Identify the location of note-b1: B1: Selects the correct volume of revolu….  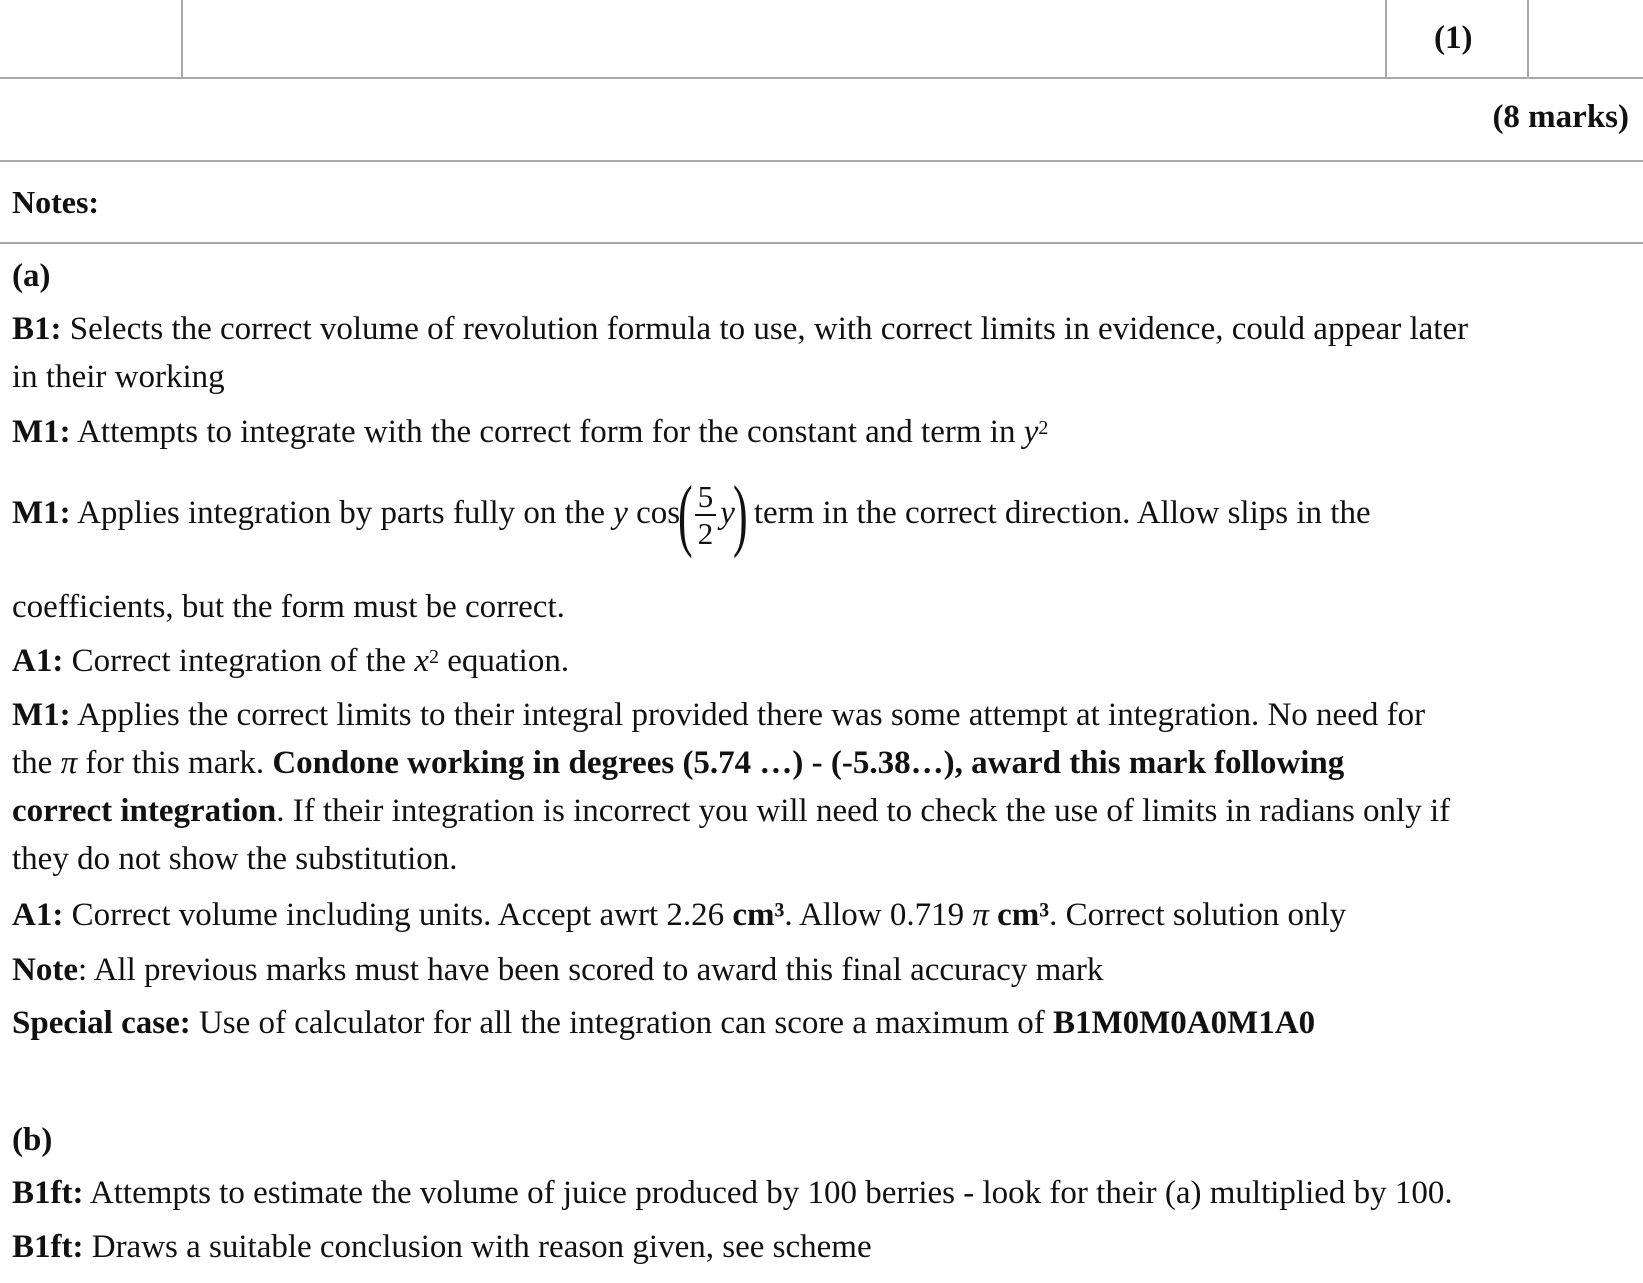
(740, 329).